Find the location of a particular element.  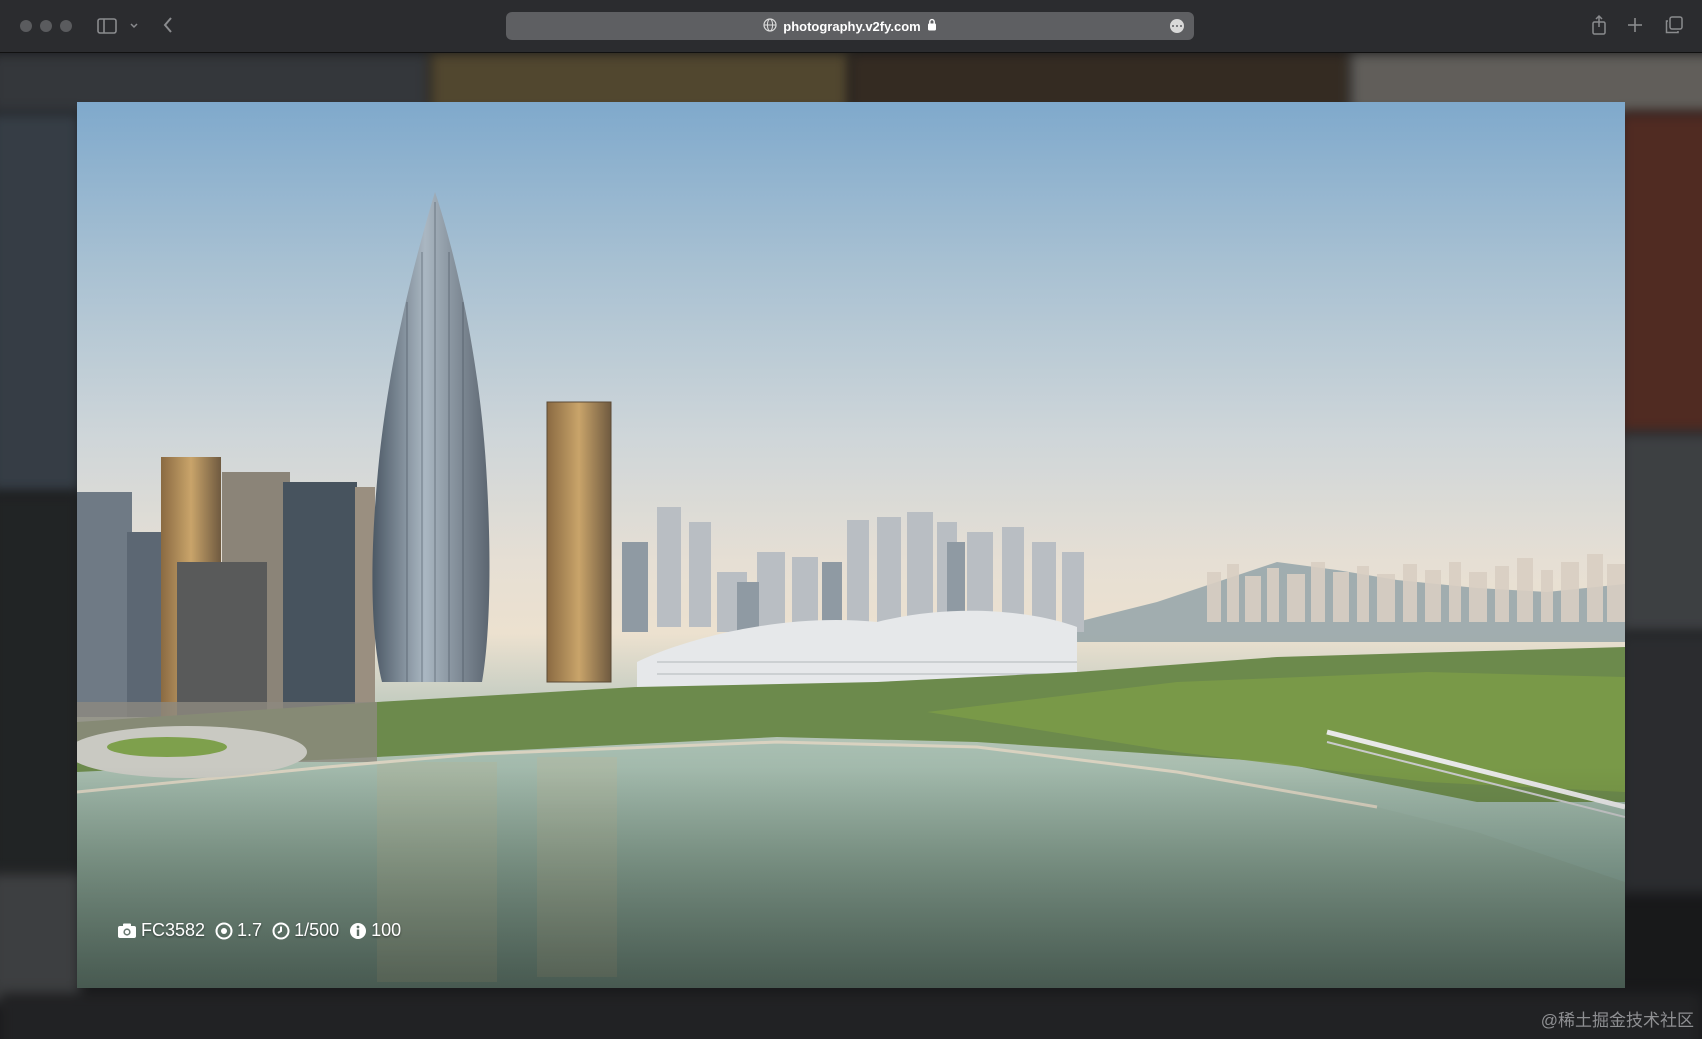

globe-icon is located at coordinates (770, 26).